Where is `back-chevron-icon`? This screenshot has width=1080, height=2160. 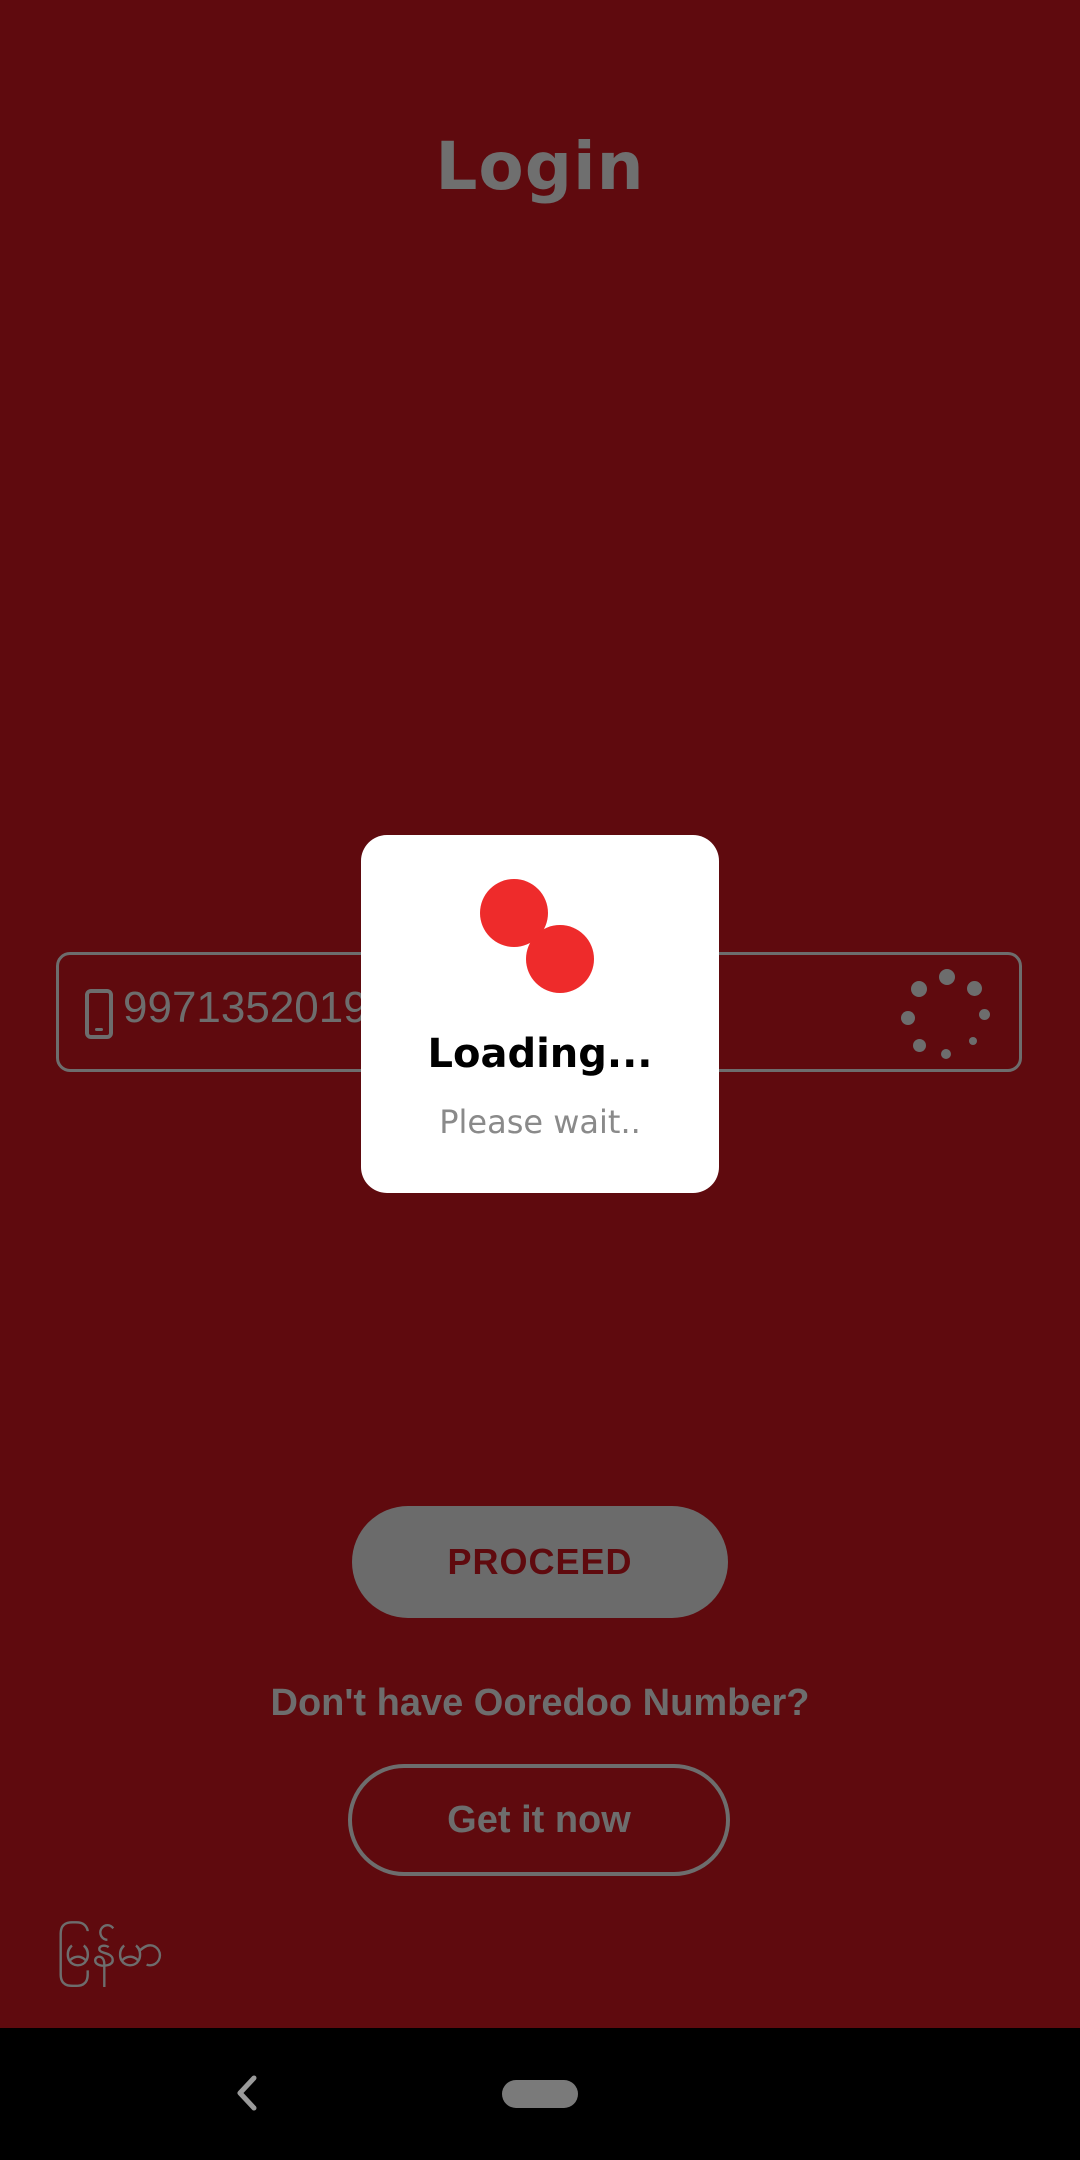
back-chevron-icon is located at coordinates (249, 2093).